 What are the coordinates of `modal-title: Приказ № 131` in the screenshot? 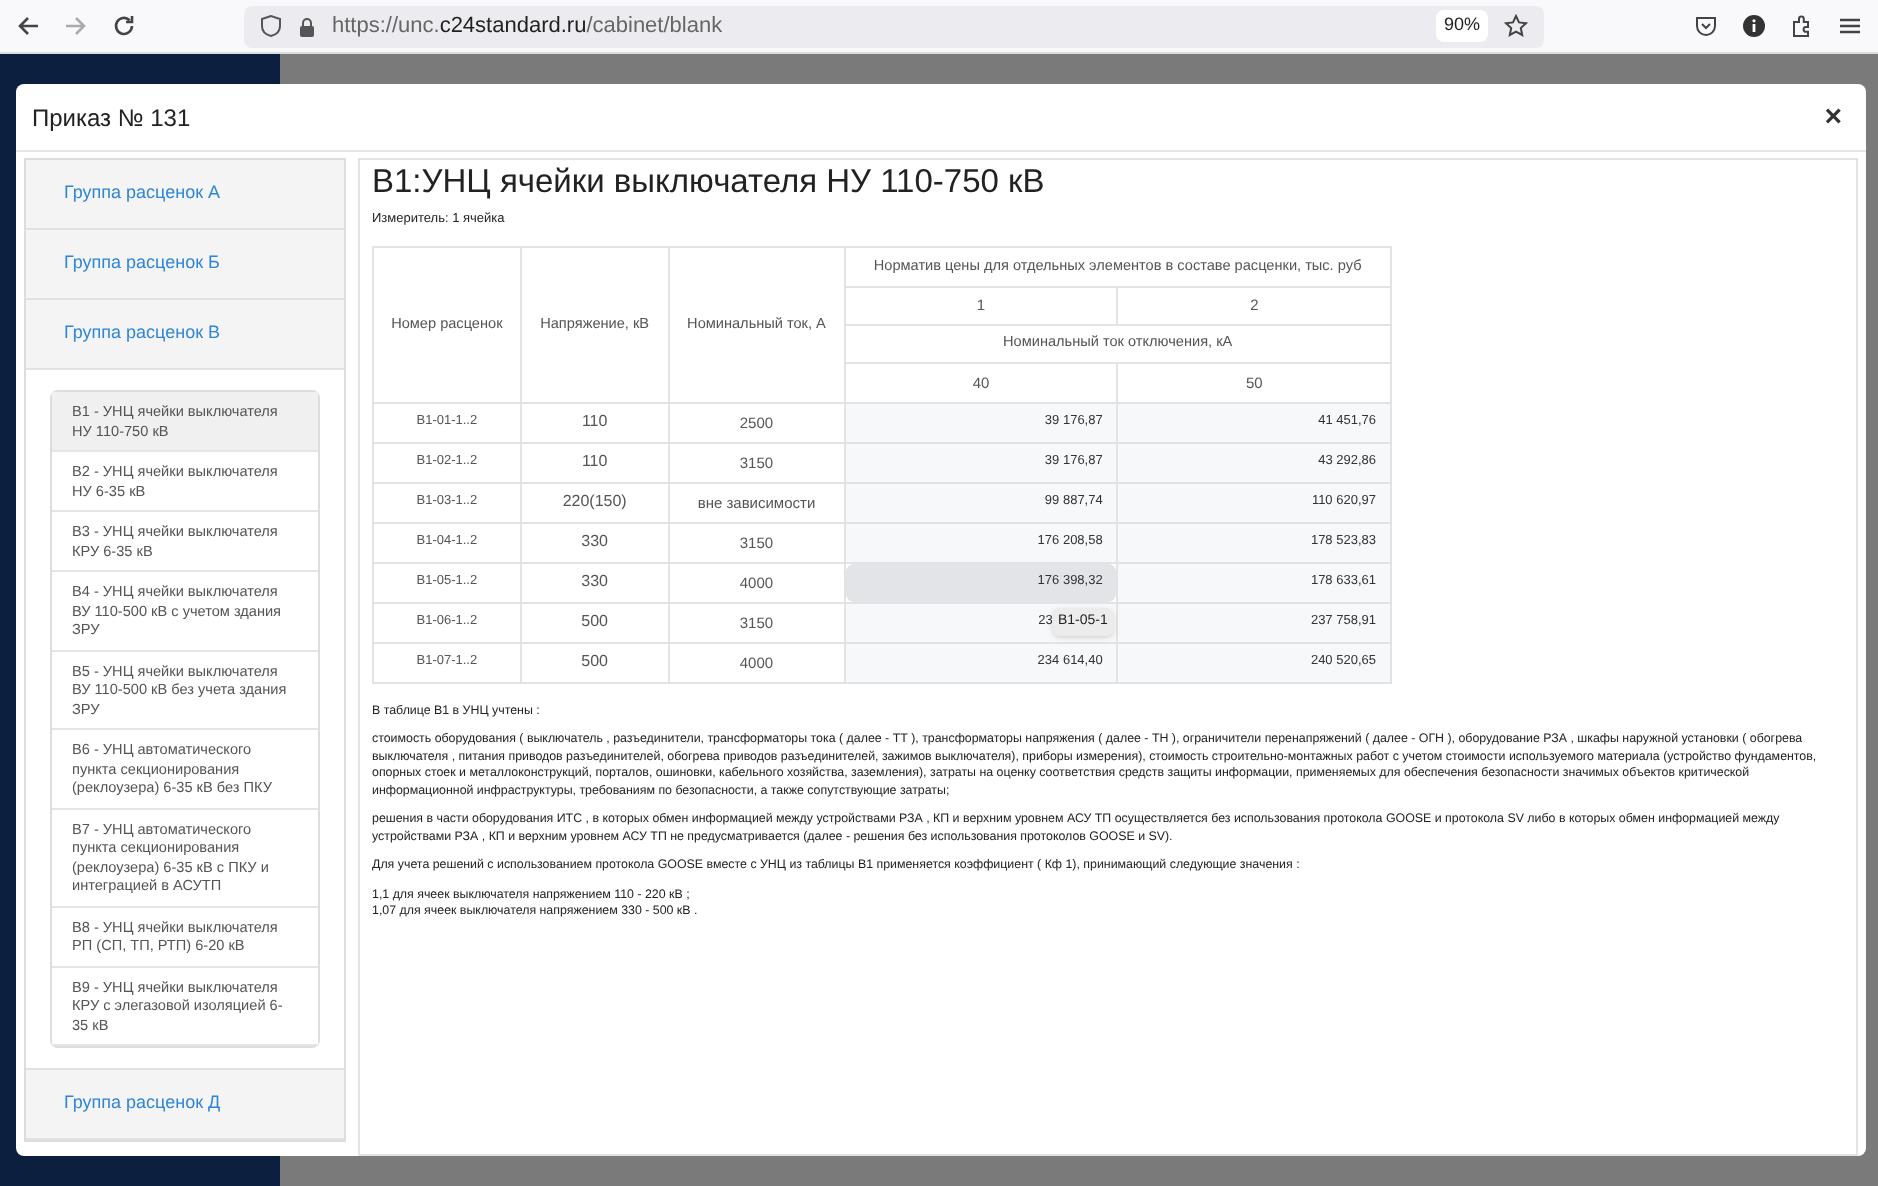 It's located at (111, 118).